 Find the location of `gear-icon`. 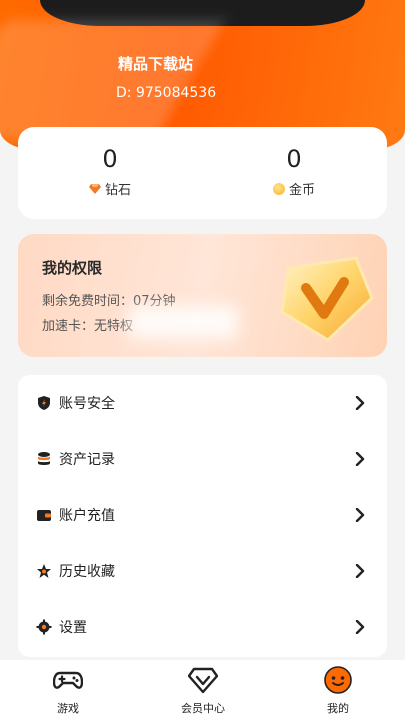

gear-icon is located at coordinates (44, 627).